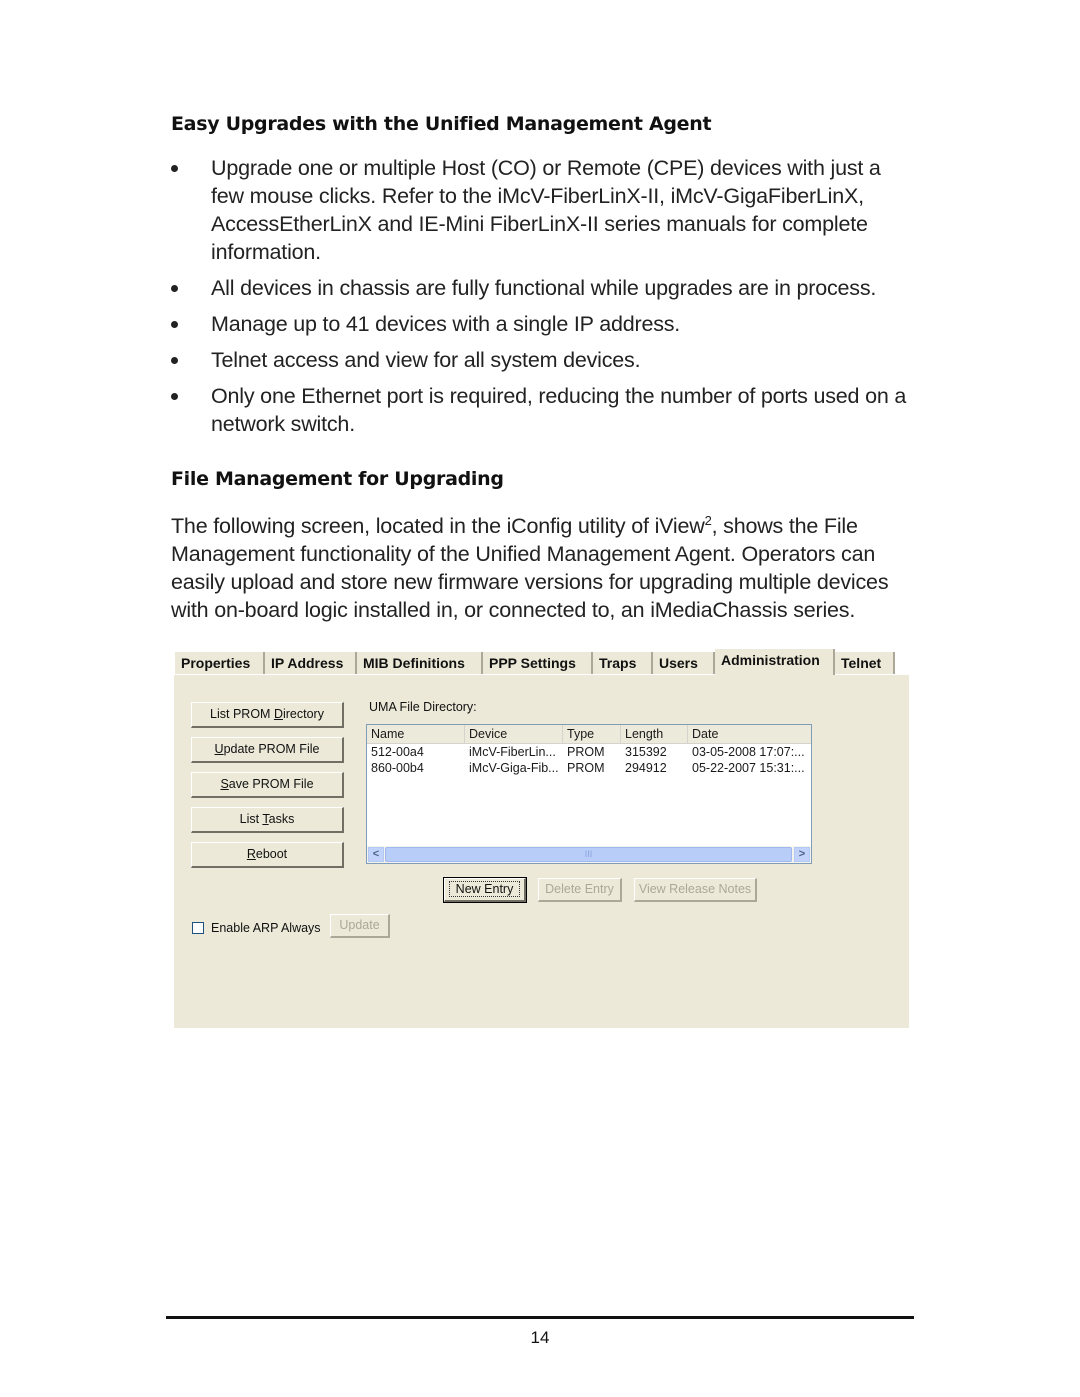 The height and width of the screenshot is (1397, 1080). What do you see at coordinates (749, 734) in the screenshot?
I see `column-header-date: Date` at bounding box center [749, 734].